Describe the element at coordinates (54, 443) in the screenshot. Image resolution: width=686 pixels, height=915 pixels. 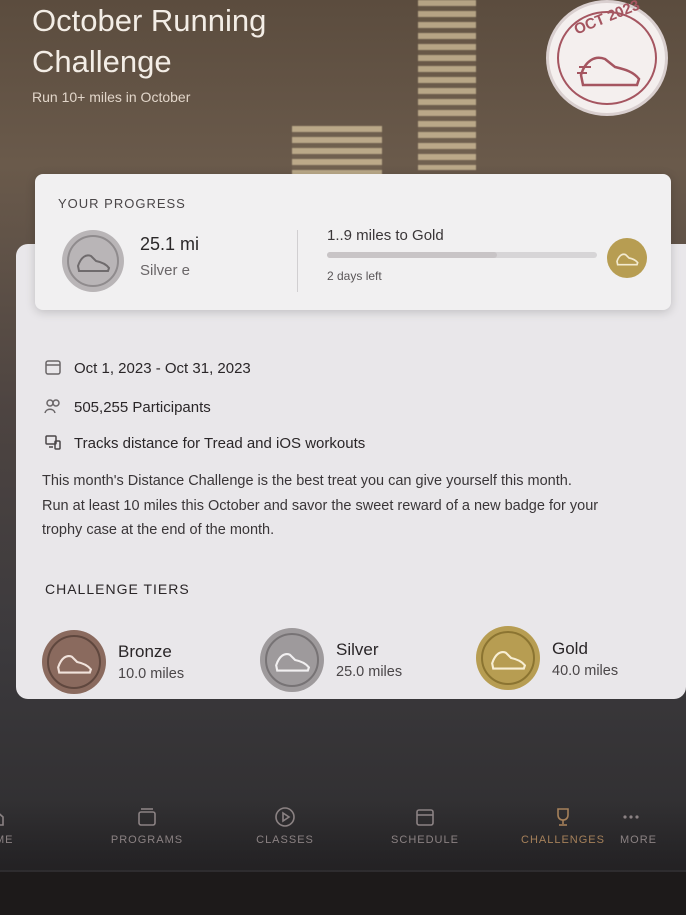
I see `devices-icon` at that location.